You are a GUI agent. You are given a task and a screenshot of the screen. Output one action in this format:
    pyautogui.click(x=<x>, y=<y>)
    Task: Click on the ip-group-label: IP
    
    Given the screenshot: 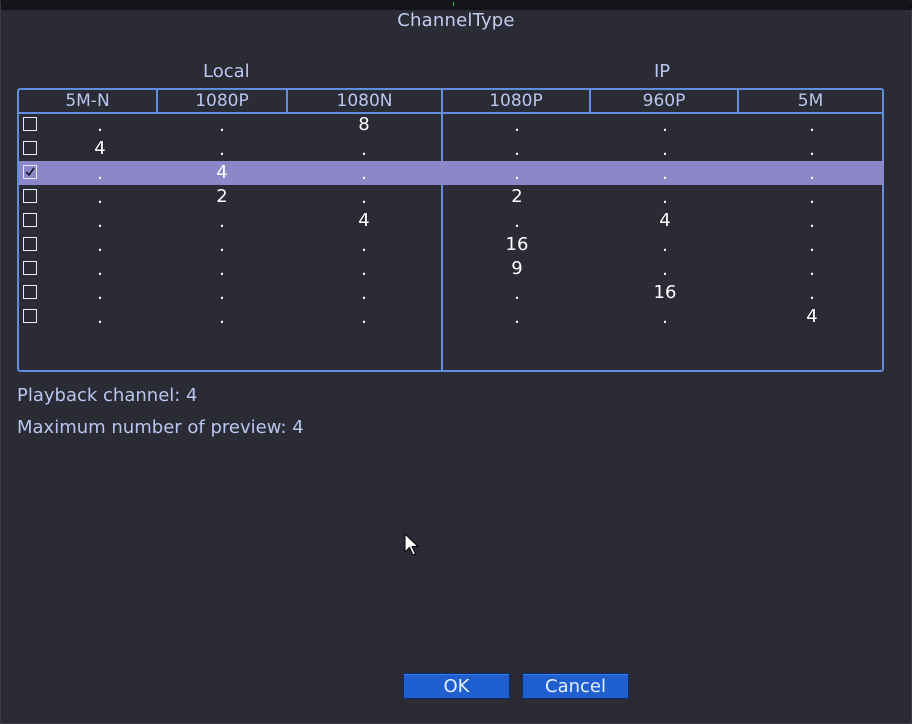 What is the action you would take?
    pyautogui.click(x=662, y=71)
    